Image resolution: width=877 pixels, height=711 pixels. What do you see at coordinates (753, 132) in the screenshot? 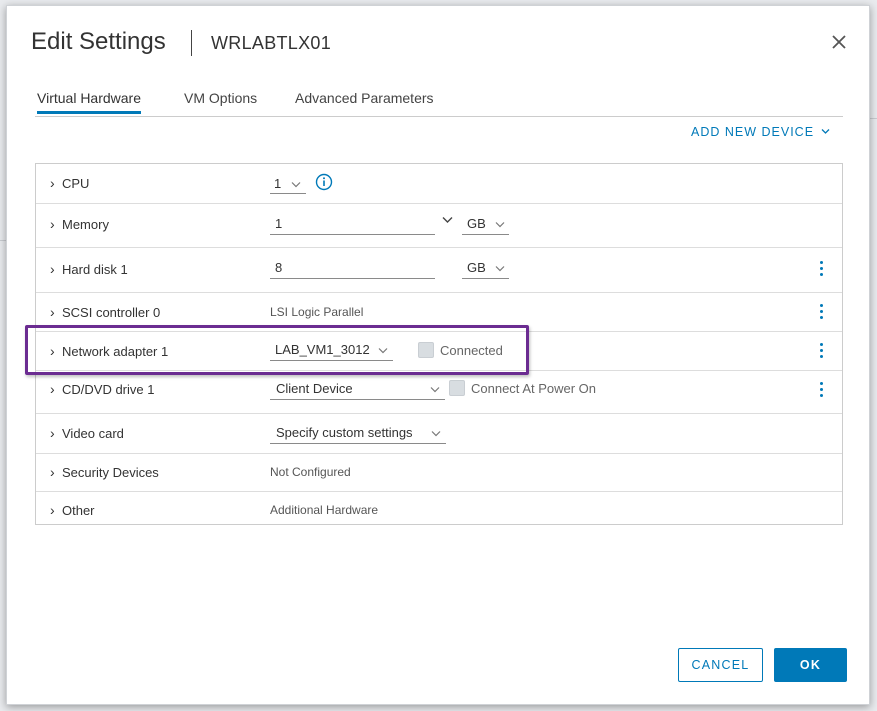
I see `add-new-device-label: ADD NEW DEVICE` at bounding box center [753, 132].